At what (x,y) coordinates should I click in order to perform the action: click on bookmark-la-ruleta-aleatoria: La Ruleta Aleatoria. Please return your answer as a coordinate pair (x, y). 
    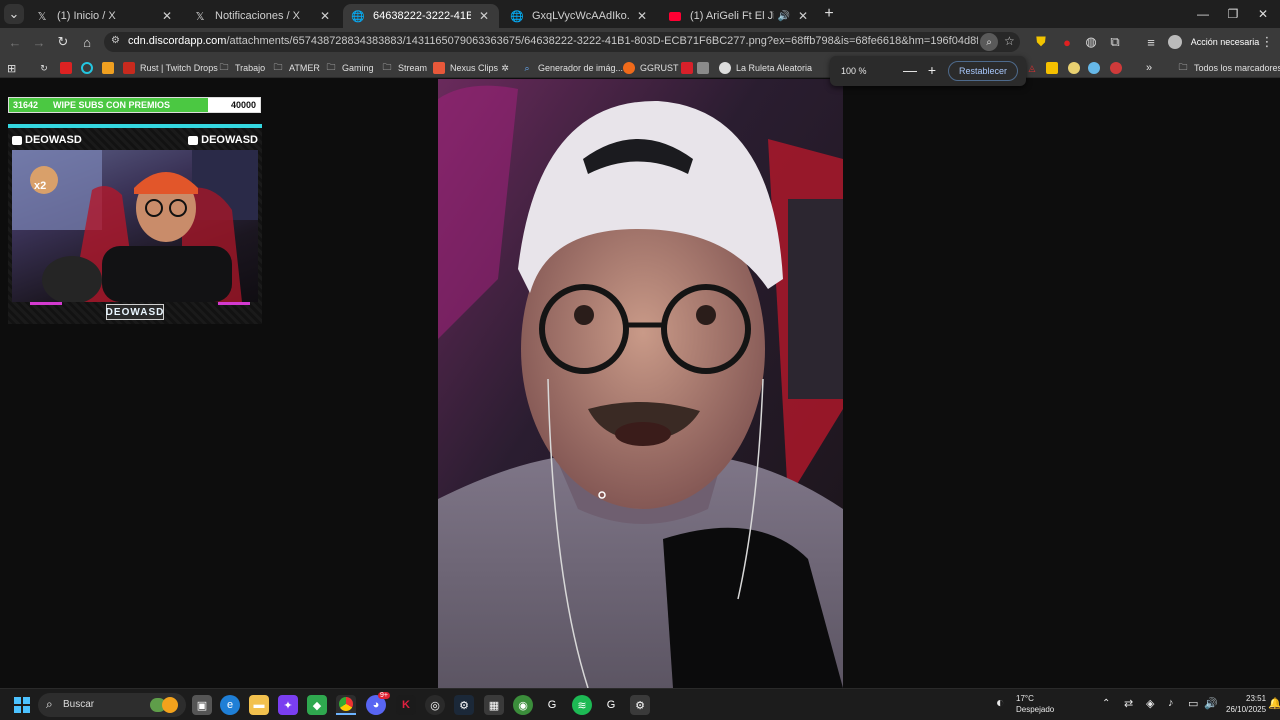
    Looking at the image, I should click on (765, 68).